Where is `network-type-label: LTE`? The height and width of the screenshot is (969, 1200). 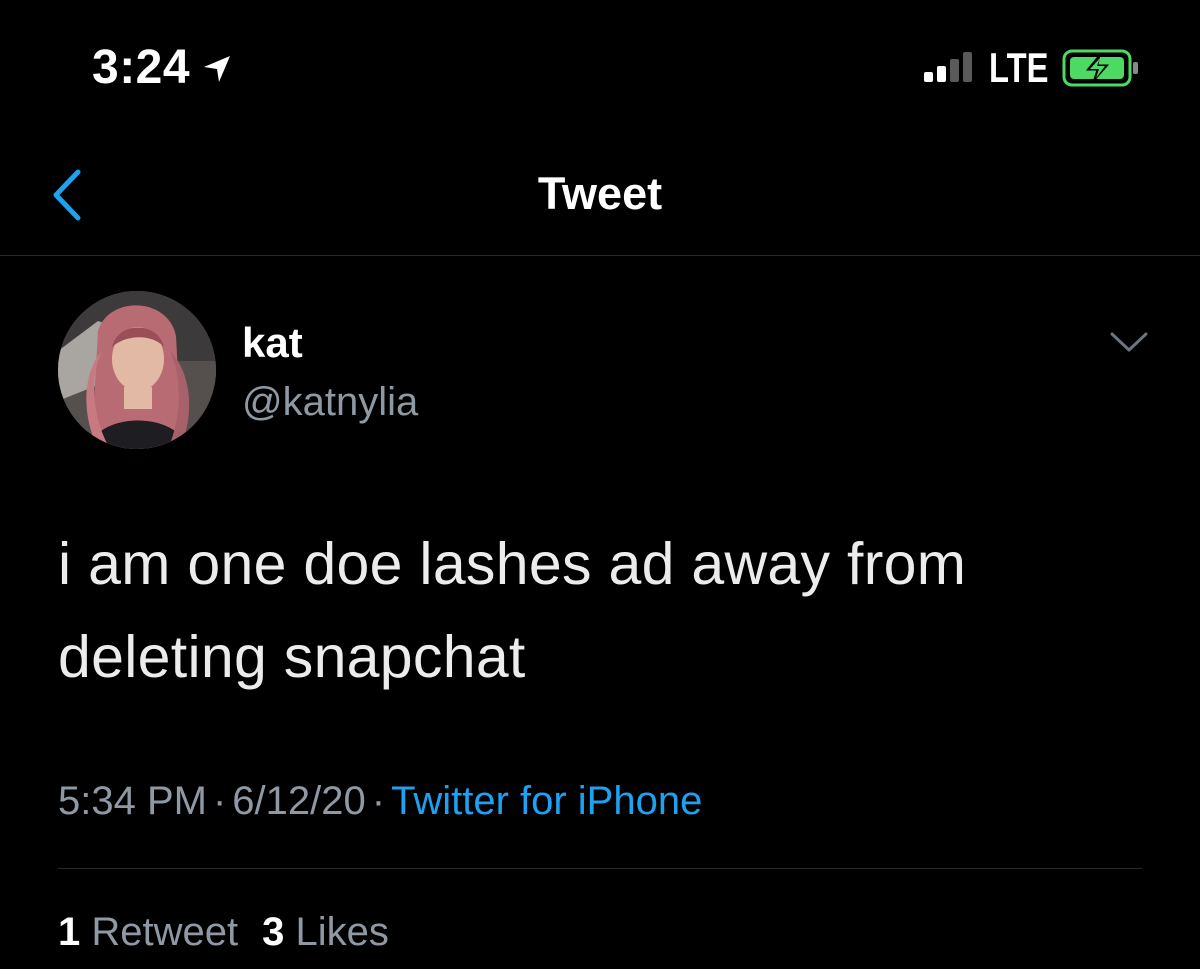 network-type-label: LTE is located at coordinates (1019, 67).